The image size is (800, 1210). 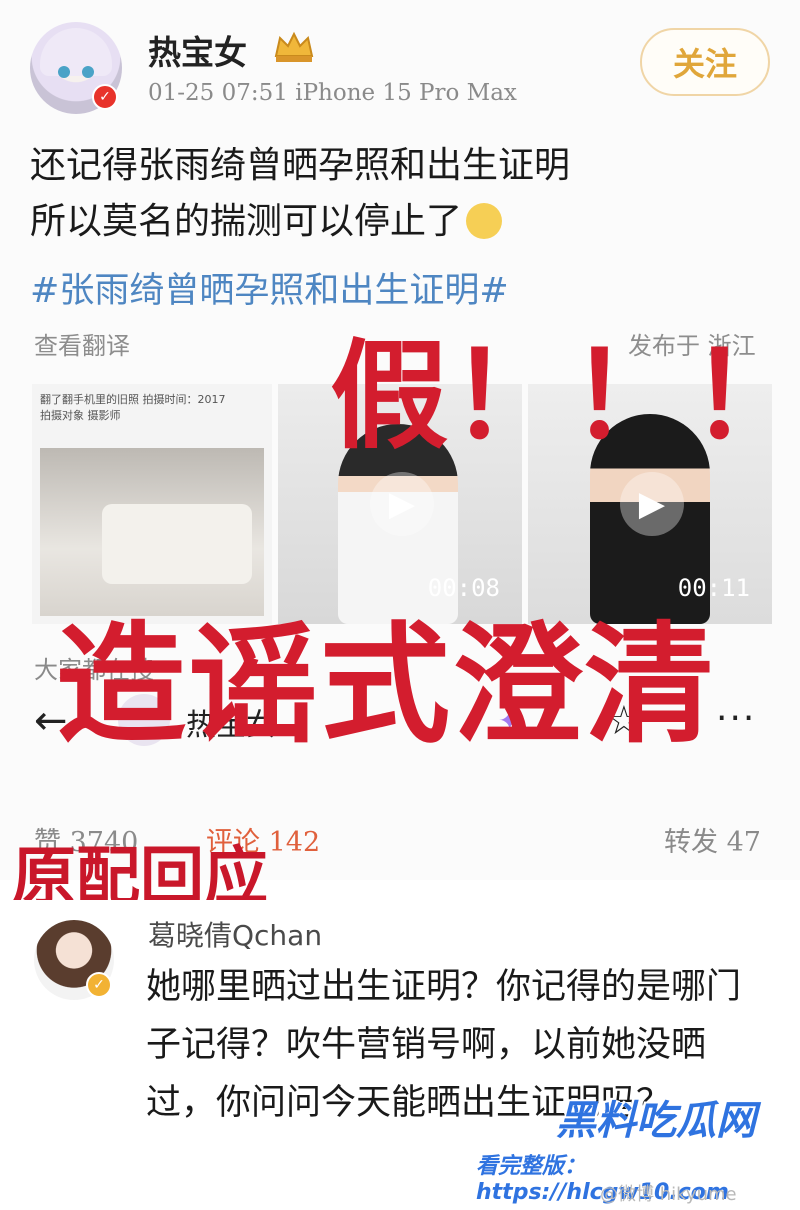 I want to click on post-line-2: 所以莫名的揣测可以停止了, so click(x=300, y=222).